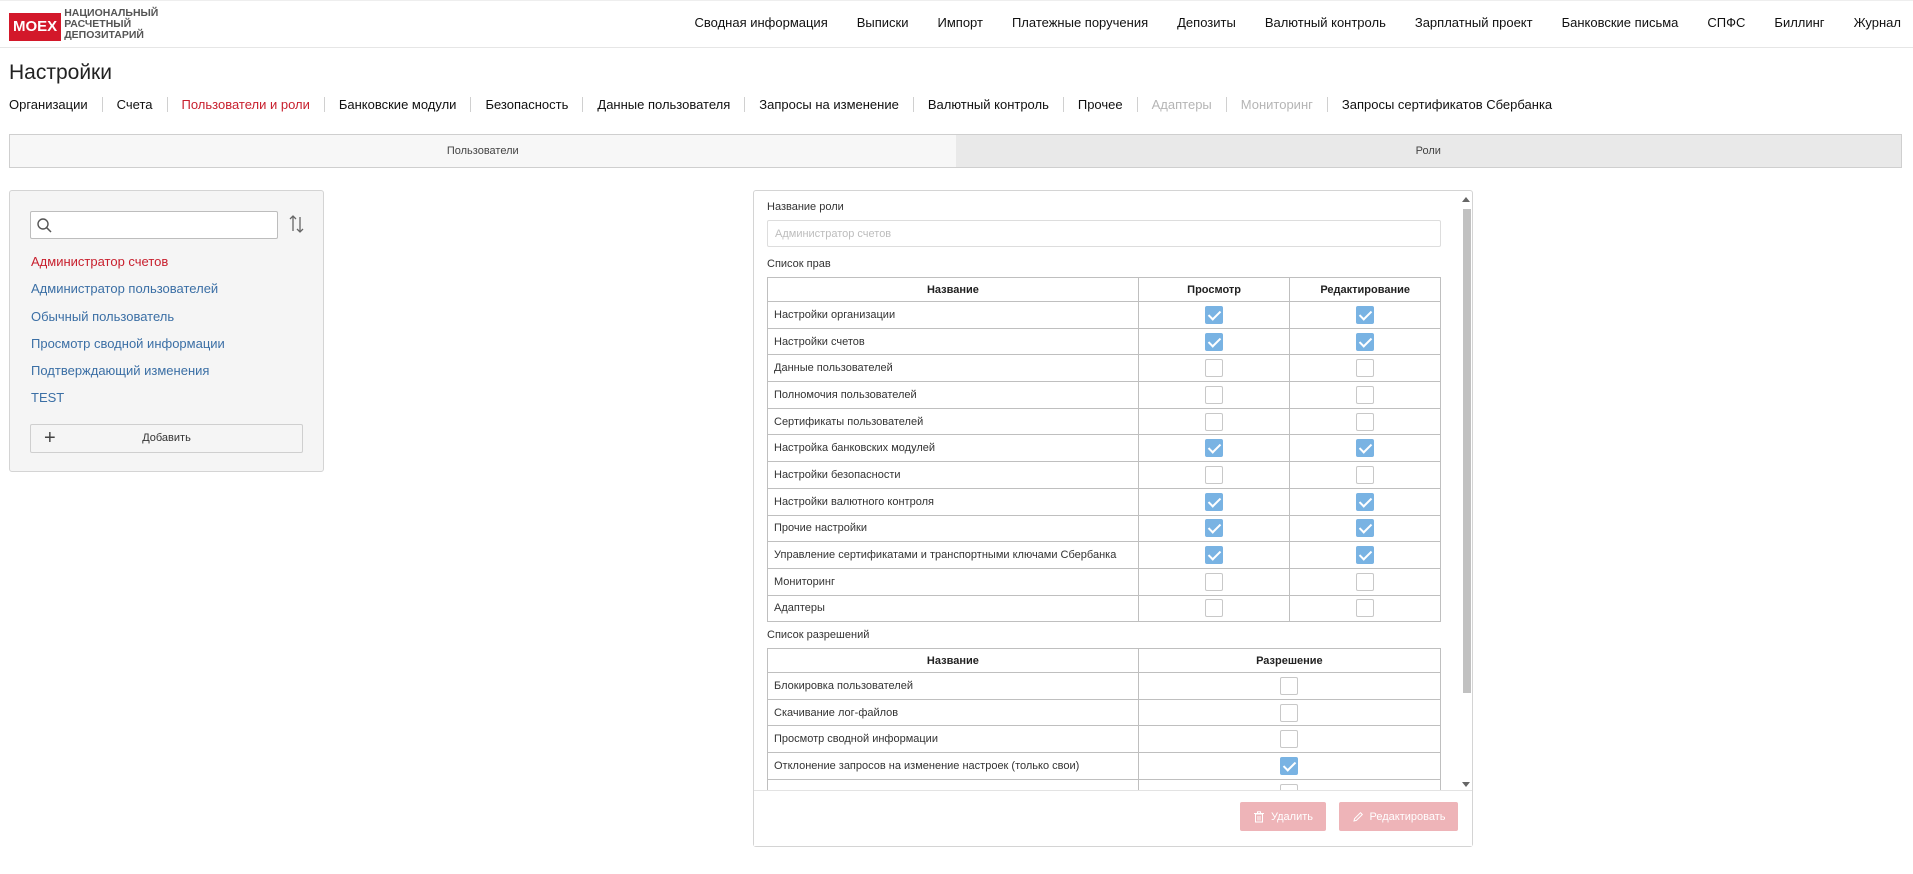  Describe the element at coordinates (1104, 233) in the screenshot. I see `role-name-field: Администратор счетов` at that location.